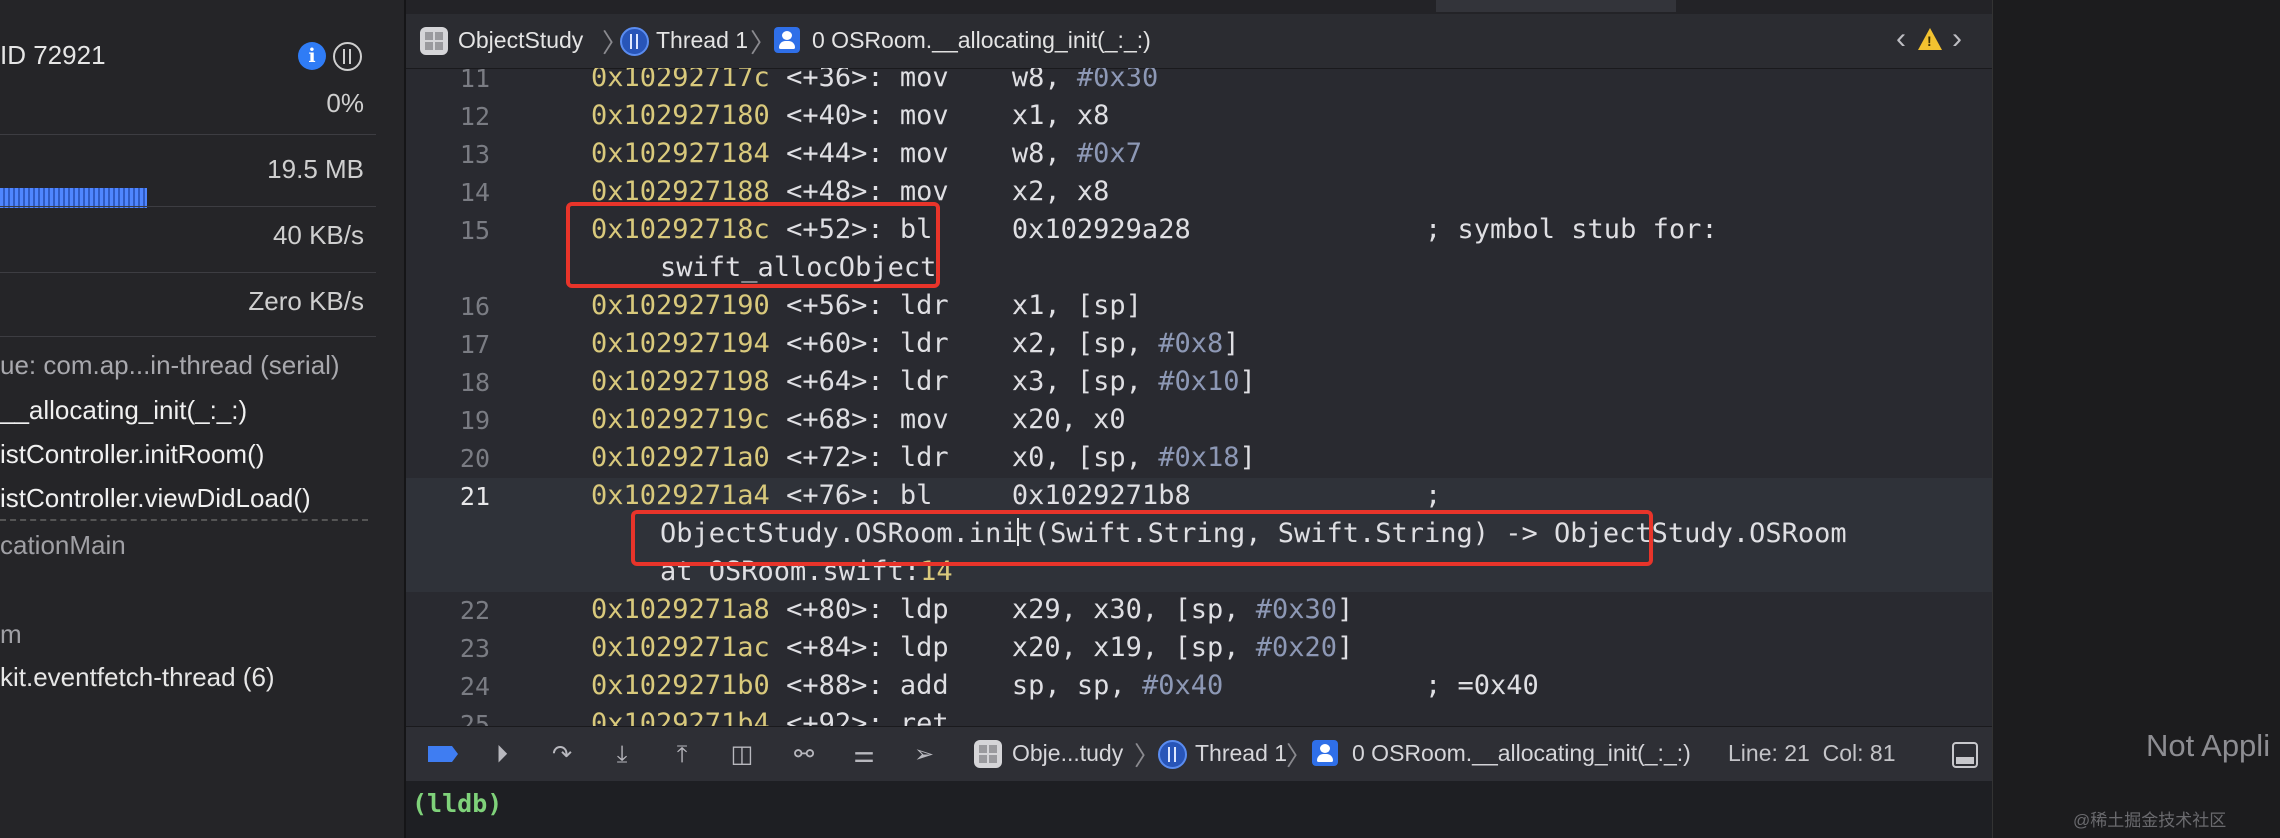  I want to click on code-line: 25 0x1029271b4 <+92>: ret, so click(1199, 716).